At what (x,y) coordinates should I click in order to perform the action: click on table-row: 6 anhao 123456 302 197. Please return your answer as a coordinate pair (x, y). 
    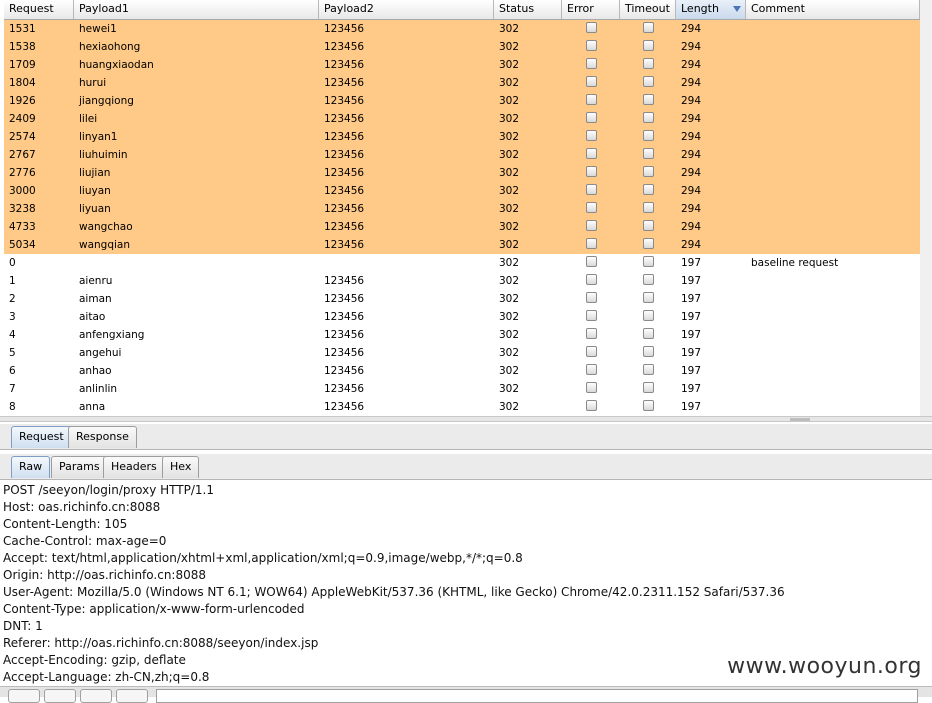
    Looking at the image, I should click on (462, 371).